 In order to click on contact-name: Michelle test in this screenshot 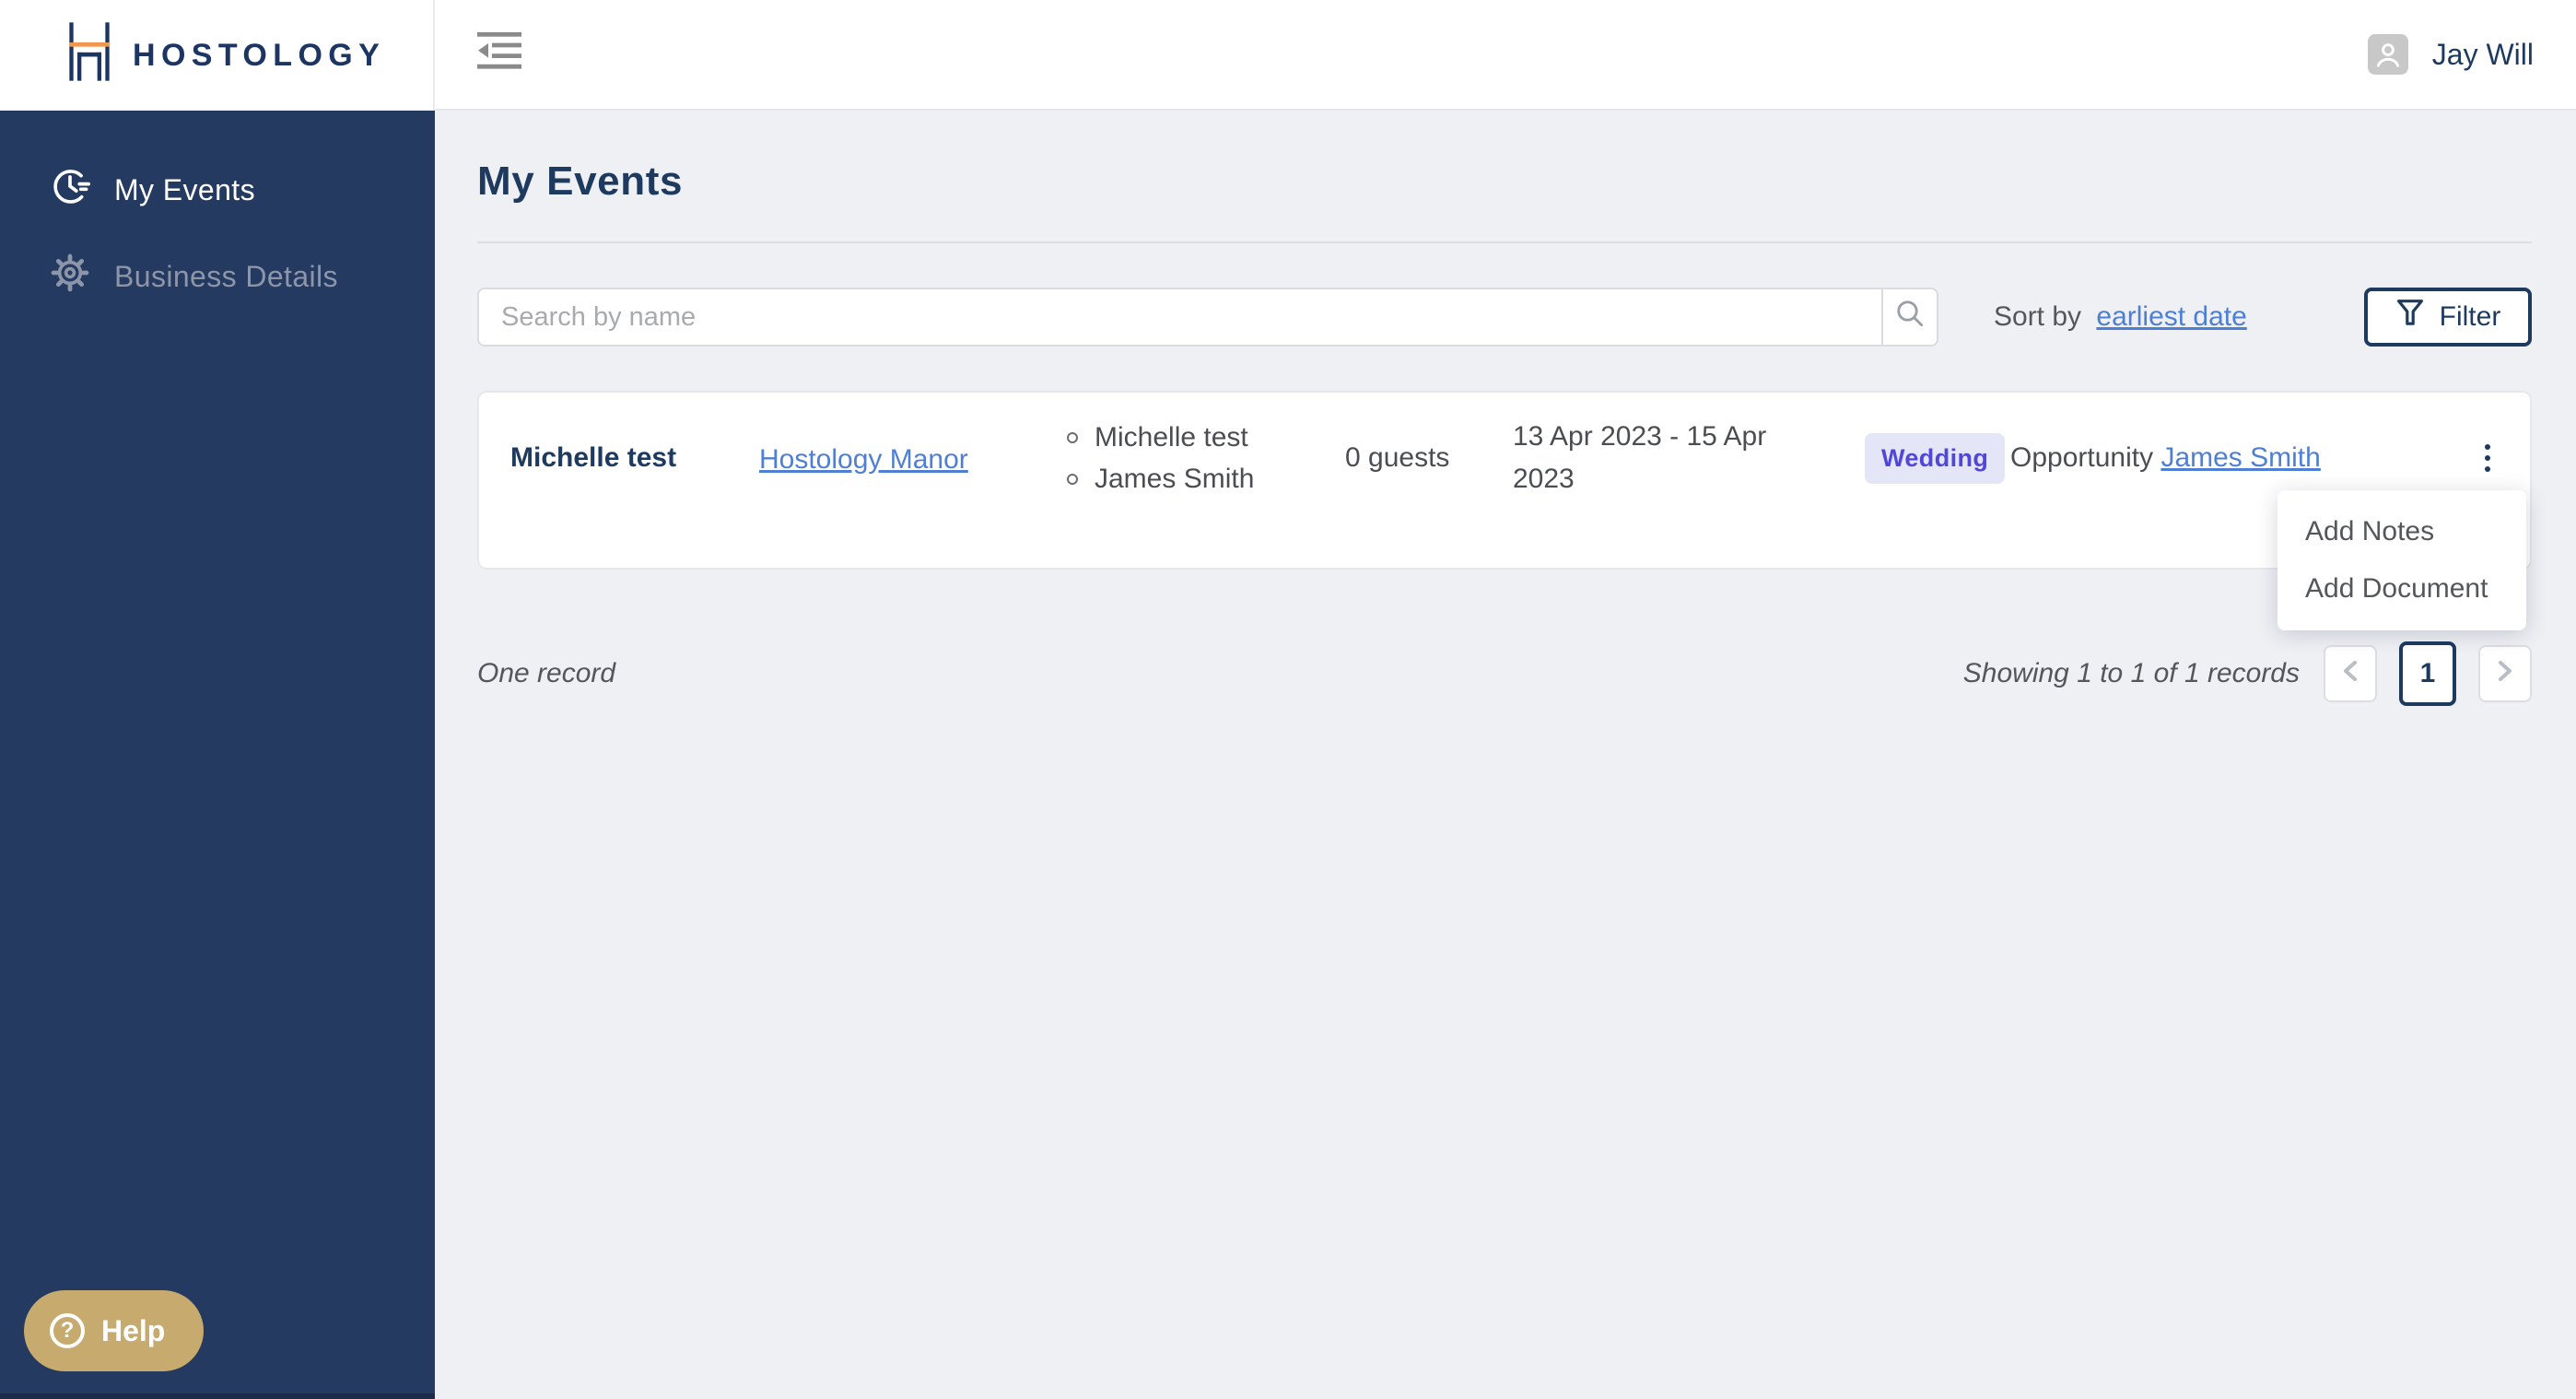, I will do `click(1171, 438)`.